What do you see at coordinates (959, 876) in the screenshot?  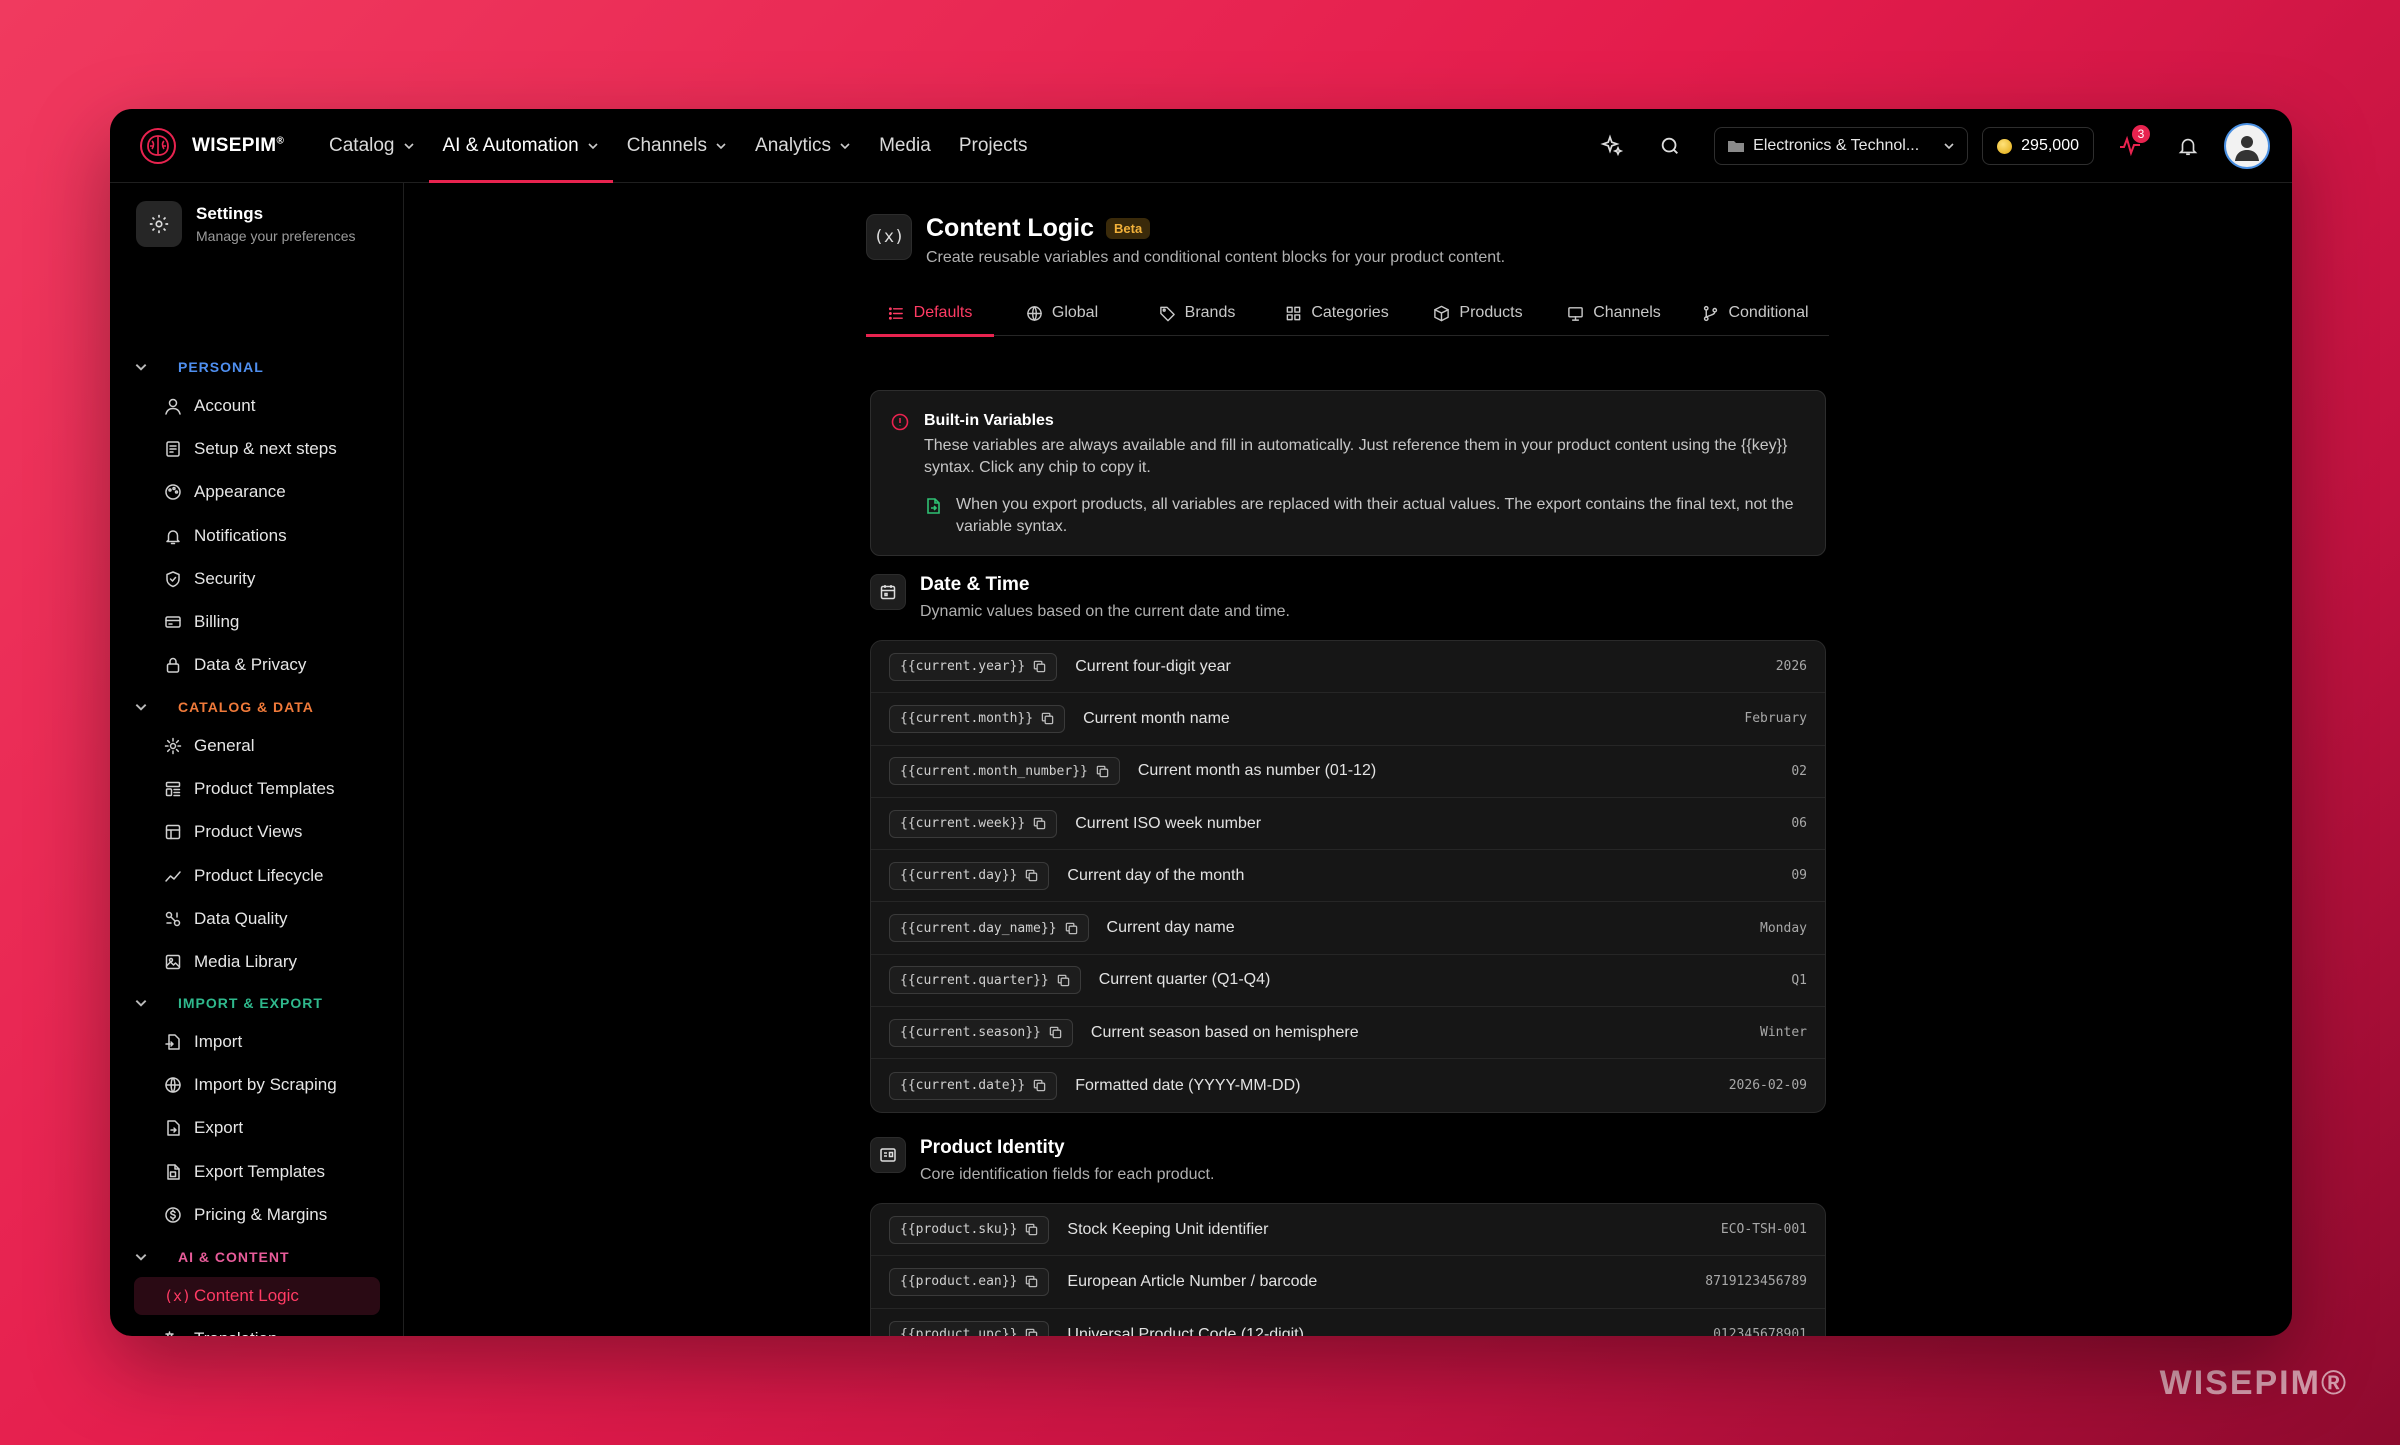 I see `variable-key: {{current.day}}` at bounding box center [959, 876].